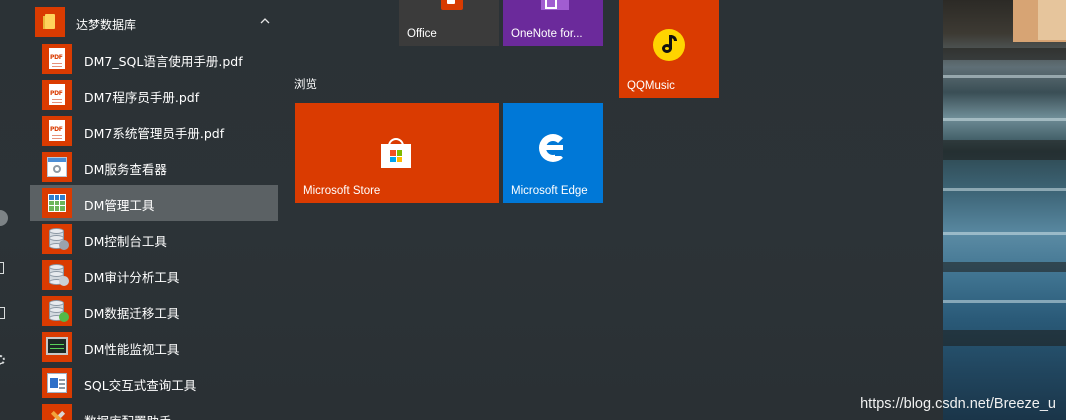 Image resolution: width=1066 pixels, height=420 pixels. What do you see at coordinates (140, 385) in the screenshot?
I see `app-item-label: SQL交互式查询工具` at bounding box center [140, 385].